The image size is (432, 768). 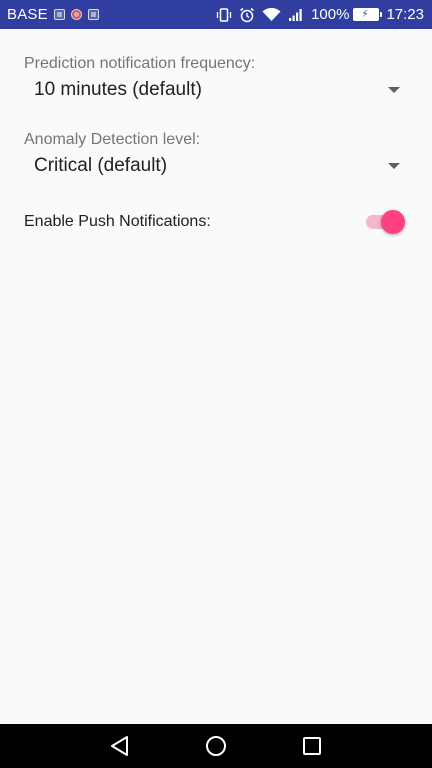 I want to click on home-button, so click(x=216, y=746).